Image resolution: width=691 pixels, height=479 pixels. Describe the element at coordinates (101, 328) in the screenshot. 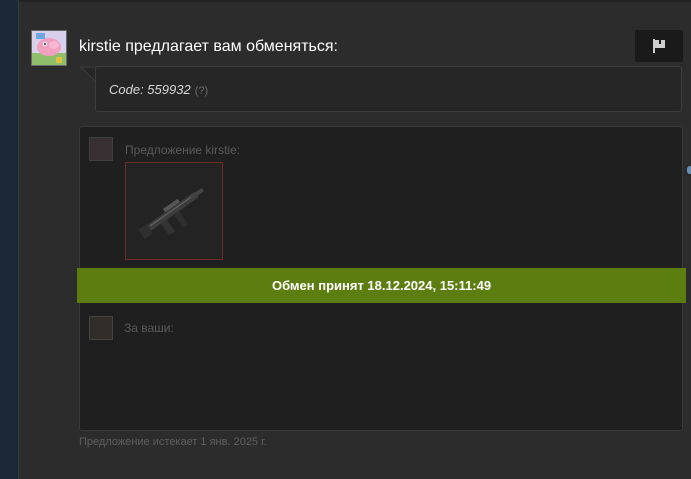

I see `receiver-small-avatar` at that location.